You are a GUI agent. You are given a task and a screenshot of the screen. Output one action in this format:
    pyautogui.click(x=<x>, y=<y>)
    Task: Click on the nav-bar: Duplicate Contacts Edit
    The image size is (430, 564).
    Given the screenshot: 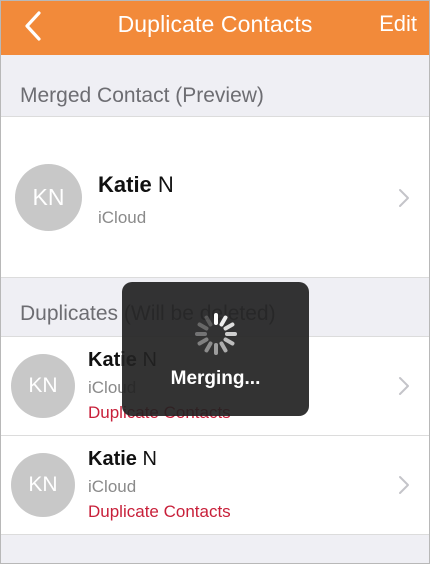 What is the action you would take?
    pyautogui.click(x=215, y=28)
    